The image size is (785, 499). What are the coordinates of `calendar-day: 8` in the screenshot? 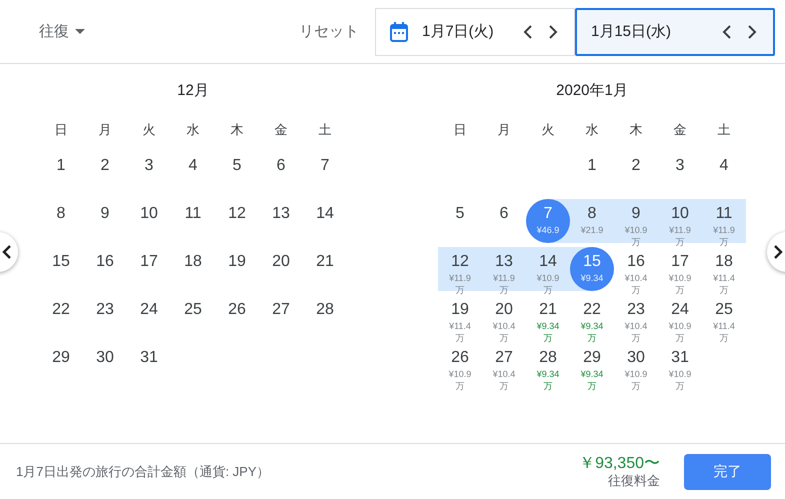 It's located at (61, 221).